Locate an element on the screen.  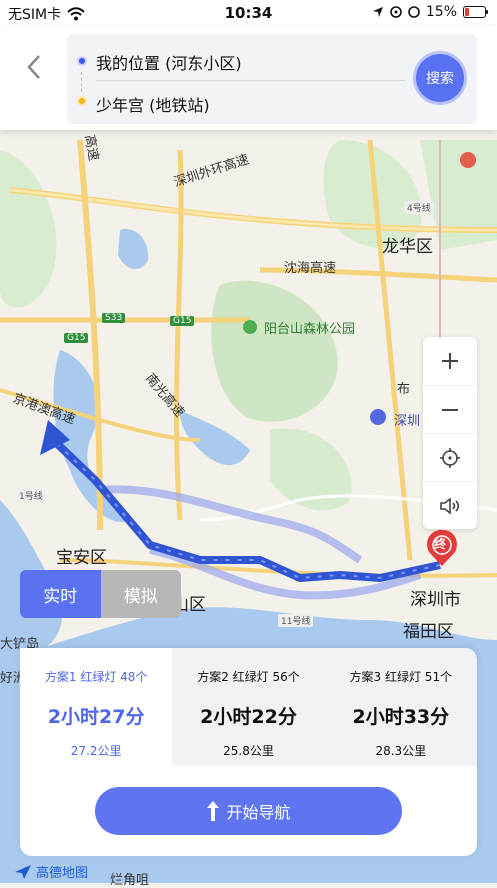
minus-icon is located at coordinates (450, 410).